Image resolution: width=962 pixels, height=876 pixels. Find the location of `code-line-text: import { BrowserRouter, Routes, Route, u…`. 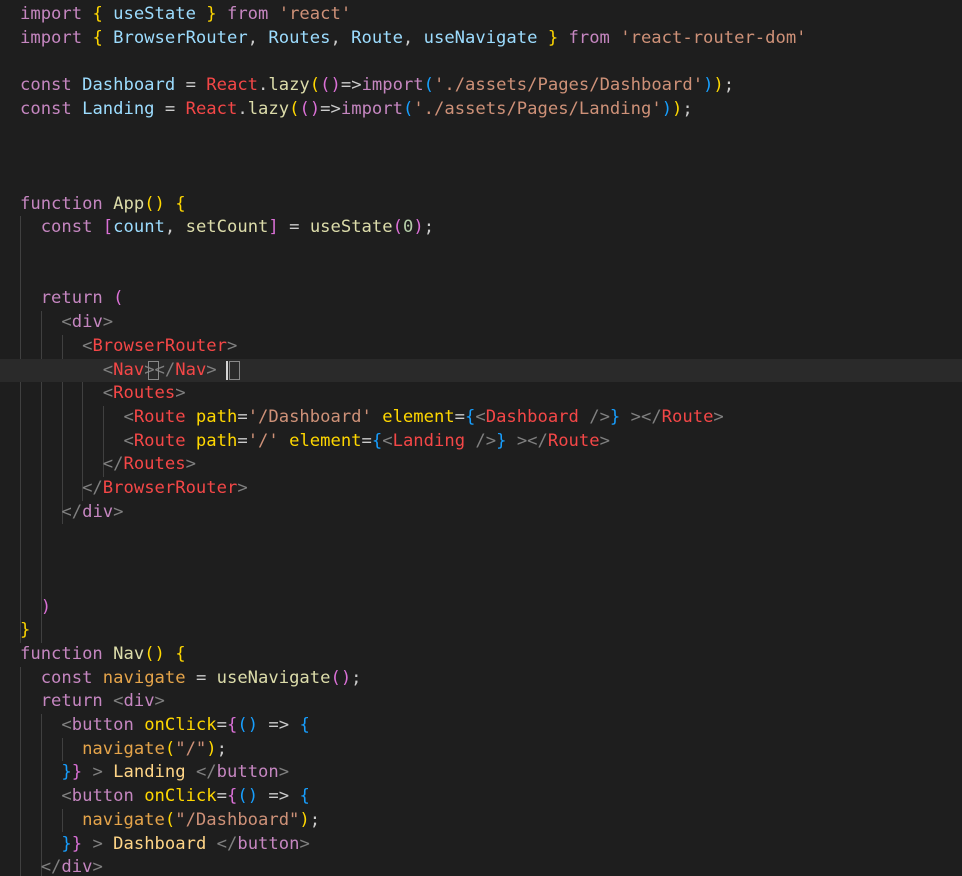

code-line-text: import { BrowserRouter, Routes, Route, u… is located at coordinates (413, 39).